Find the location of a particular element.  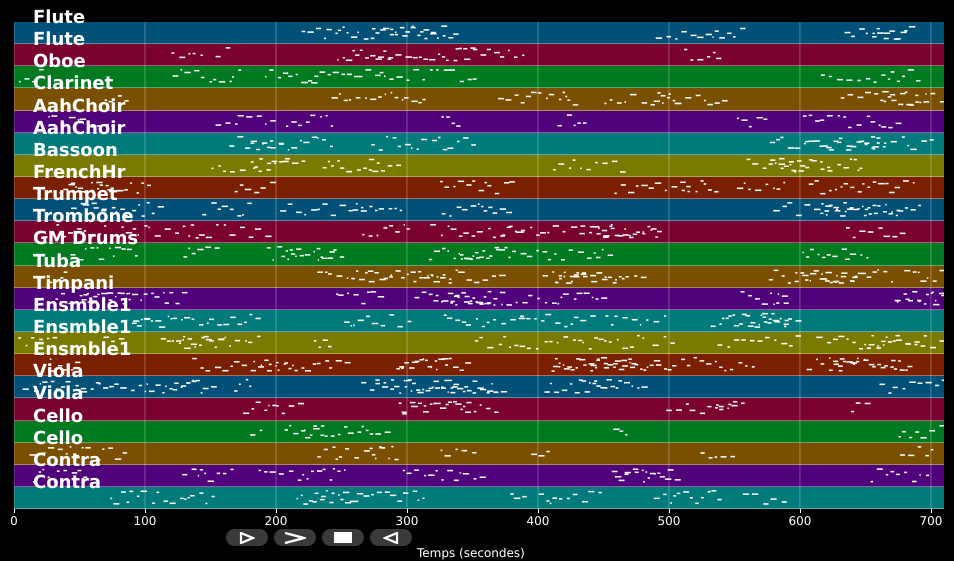

track-label: Bassoon is located at coordinates (75, 150).